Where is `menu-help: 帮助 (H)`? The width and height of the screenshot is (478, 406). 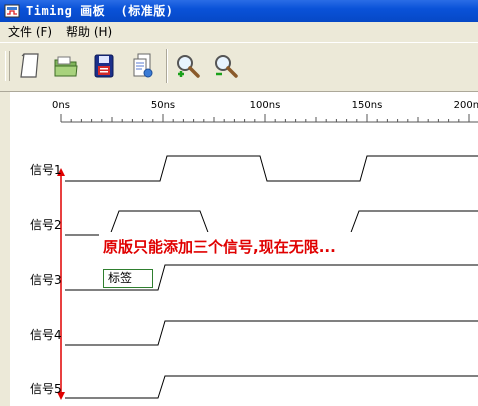 menu-help: 帮助 (H) is located at coordinates (89, 32).